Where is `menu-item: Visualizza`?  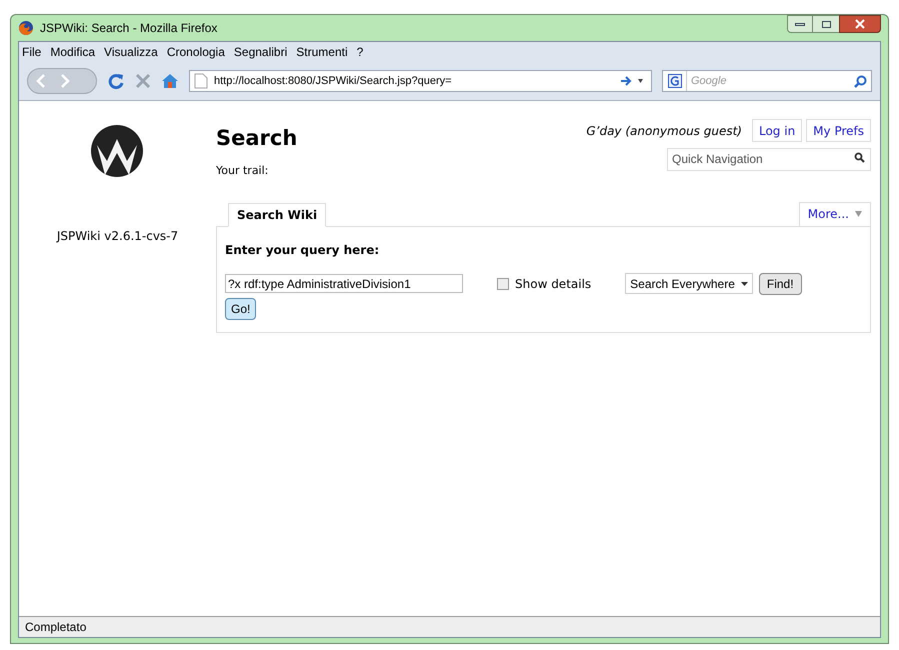
menu-item: Visualizza is located at coordinates (131, 52).